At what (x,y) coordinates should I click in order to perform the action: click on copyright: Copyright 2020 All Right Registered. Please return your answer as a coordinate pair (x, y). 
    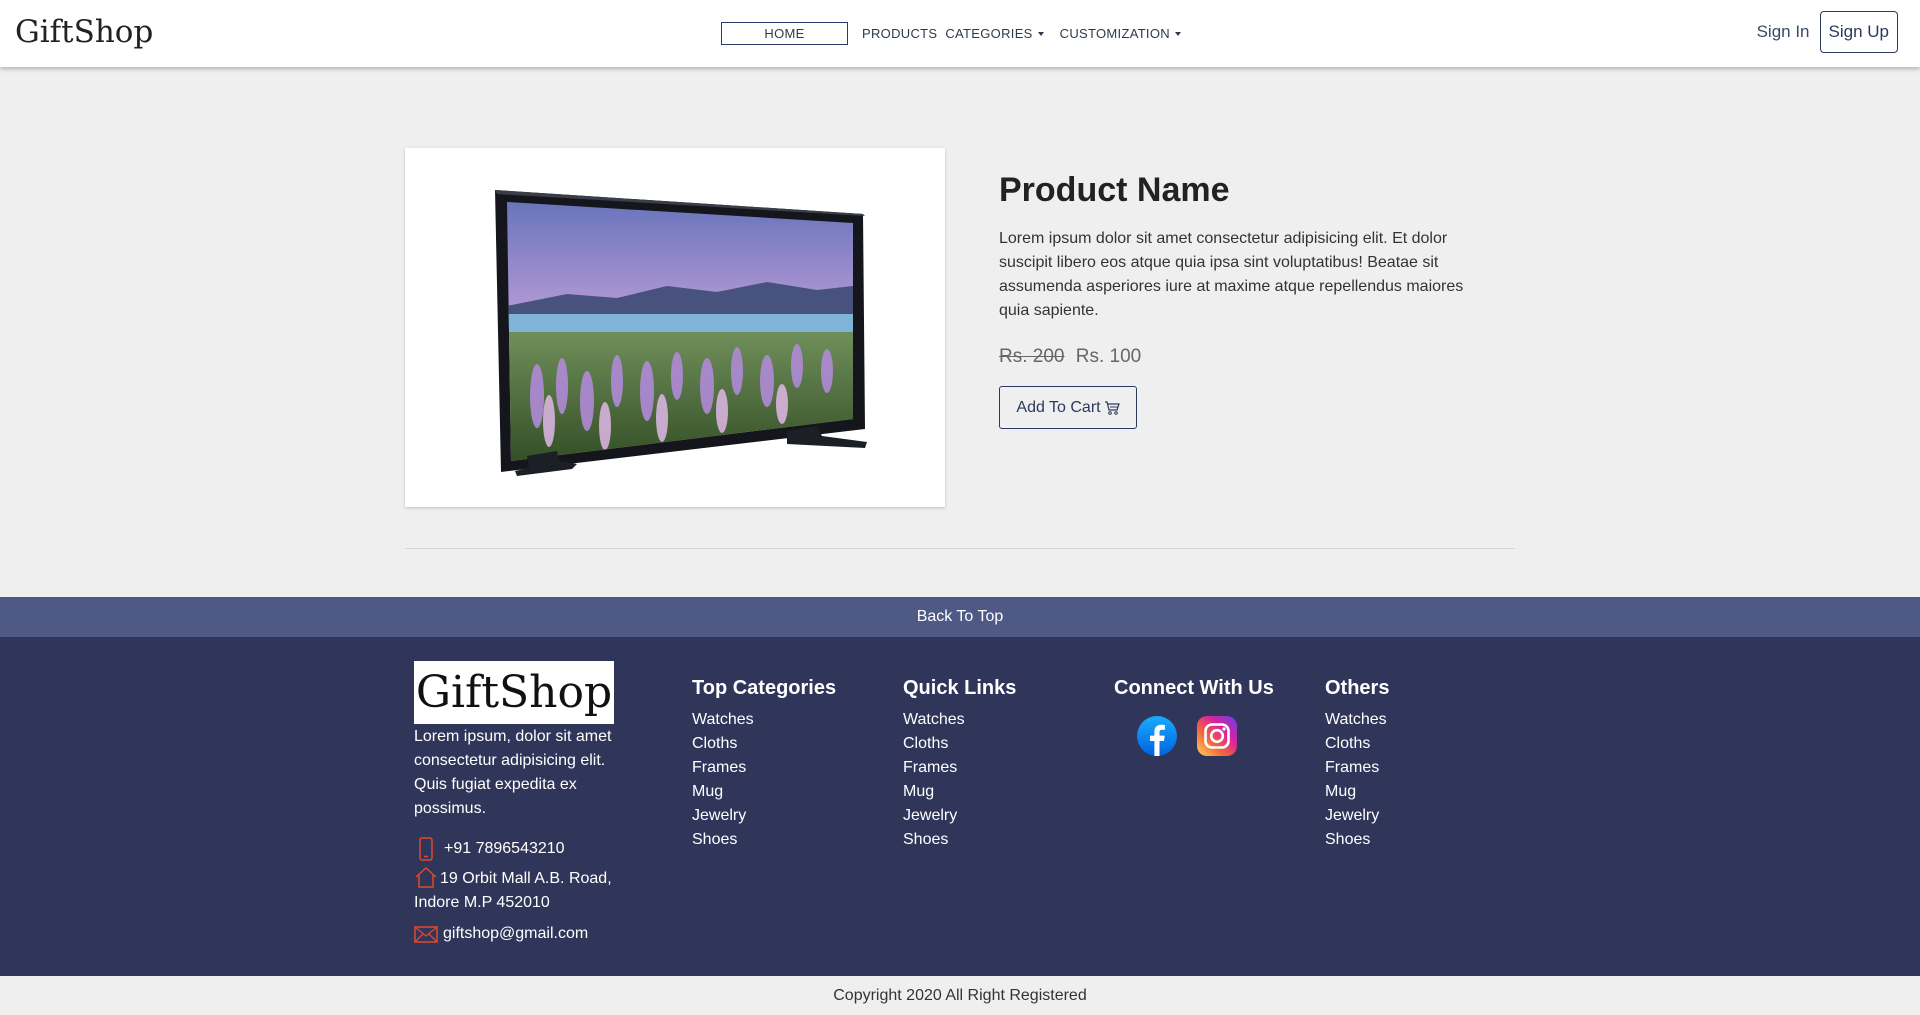
    Looking at the image, I should click on (960, 995).